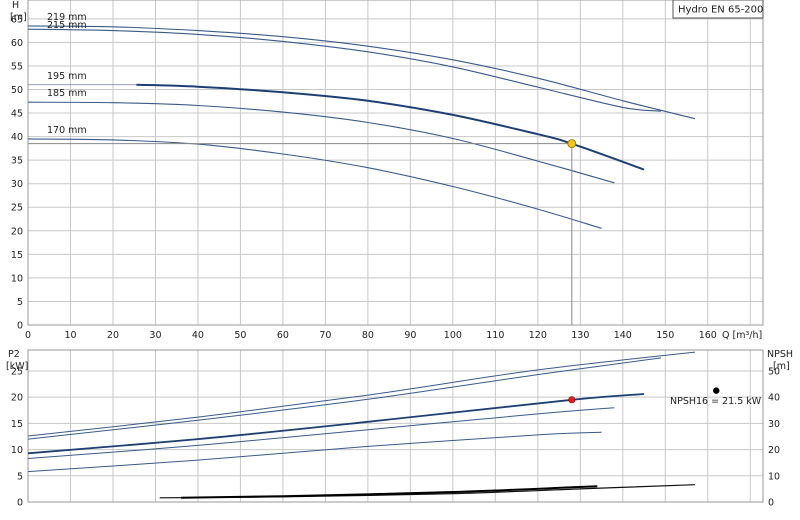 The image size is (800, 520). I want to click on bot-ytick2-0: 0, so click(771, 503).